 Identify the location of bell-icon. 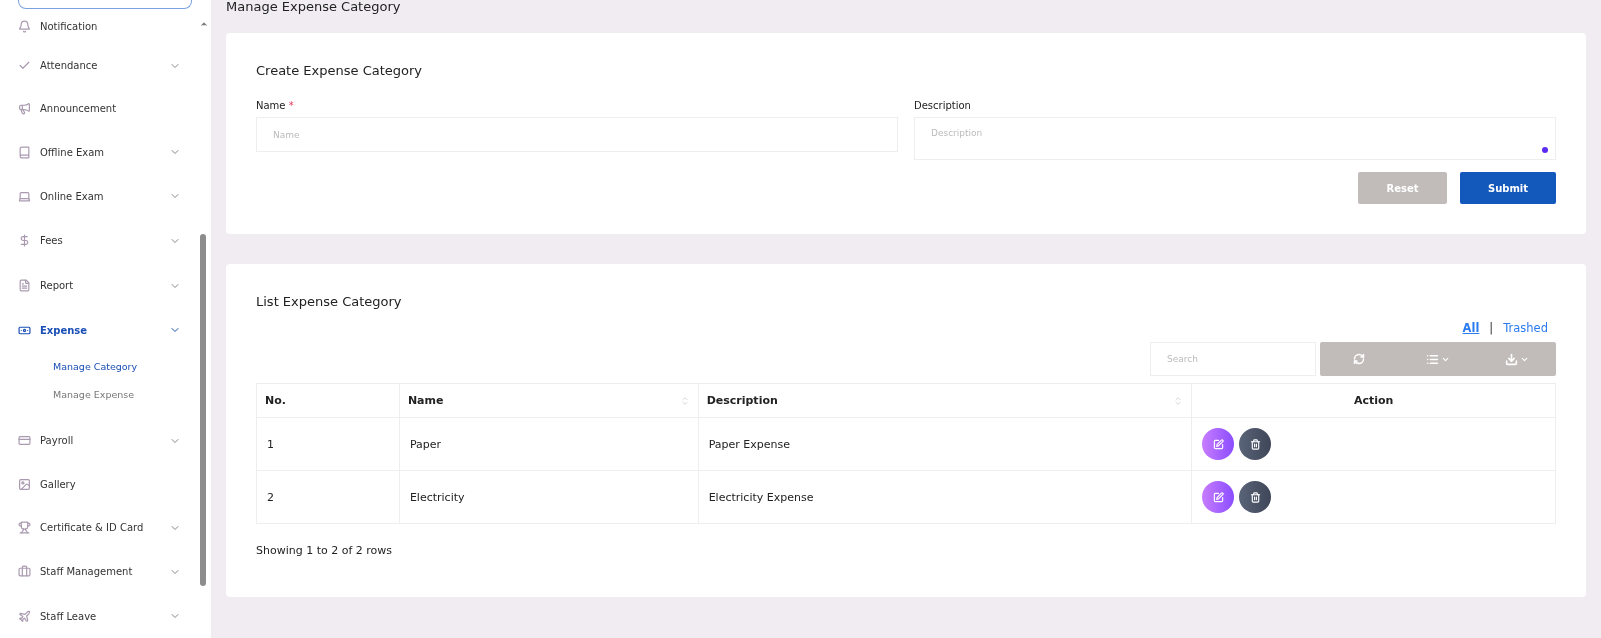
(24, 26).